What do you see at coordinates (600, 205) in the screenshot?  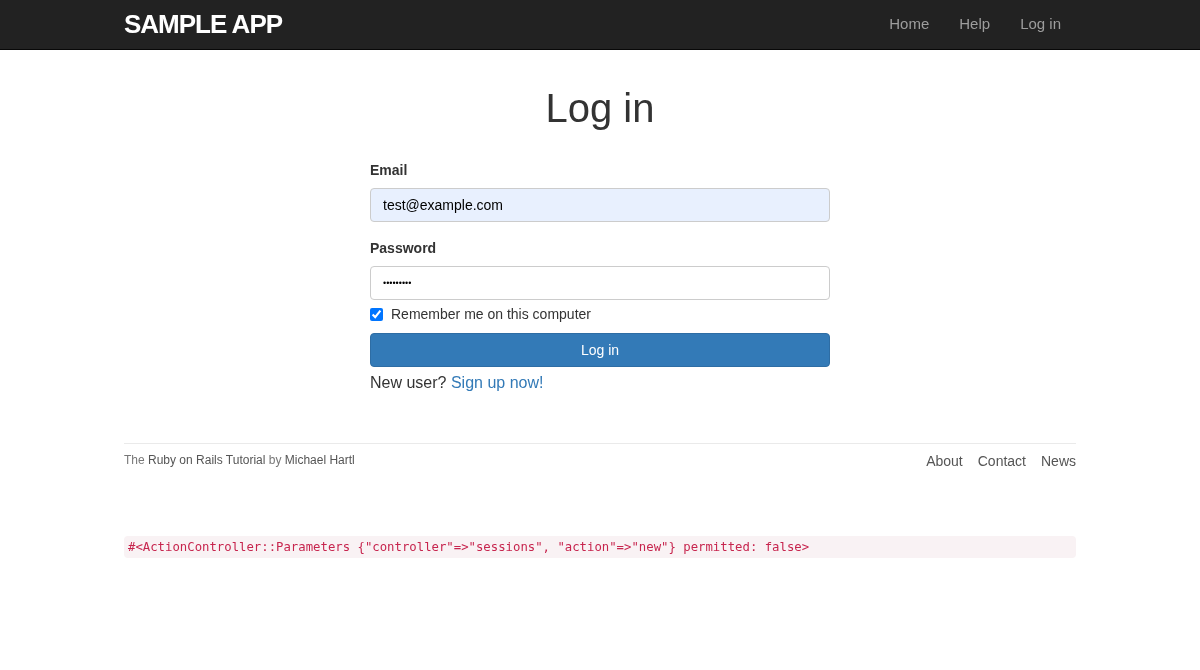 I see `email-field: test@example.com` at bounding box center [600, 205].